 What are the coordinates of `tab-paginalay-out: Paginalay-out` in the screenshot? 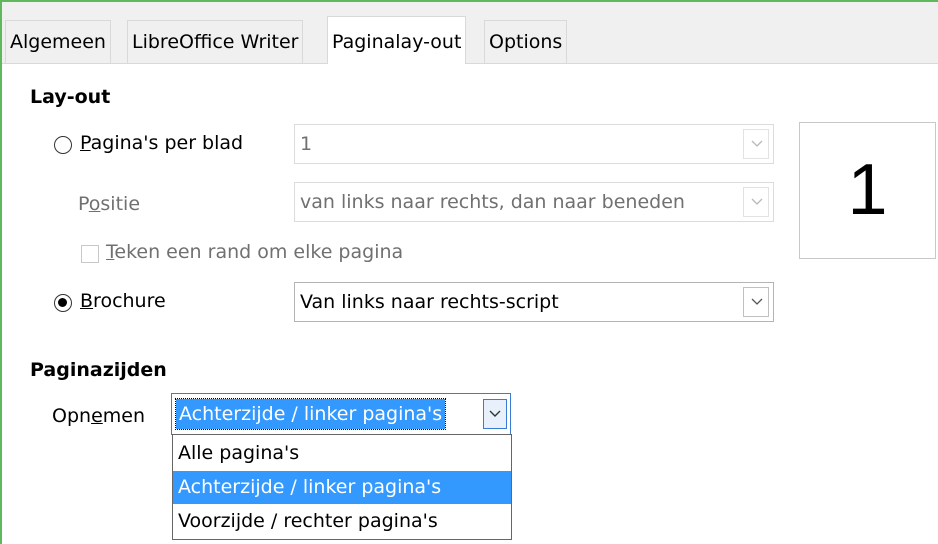 It's located at (397, 40).